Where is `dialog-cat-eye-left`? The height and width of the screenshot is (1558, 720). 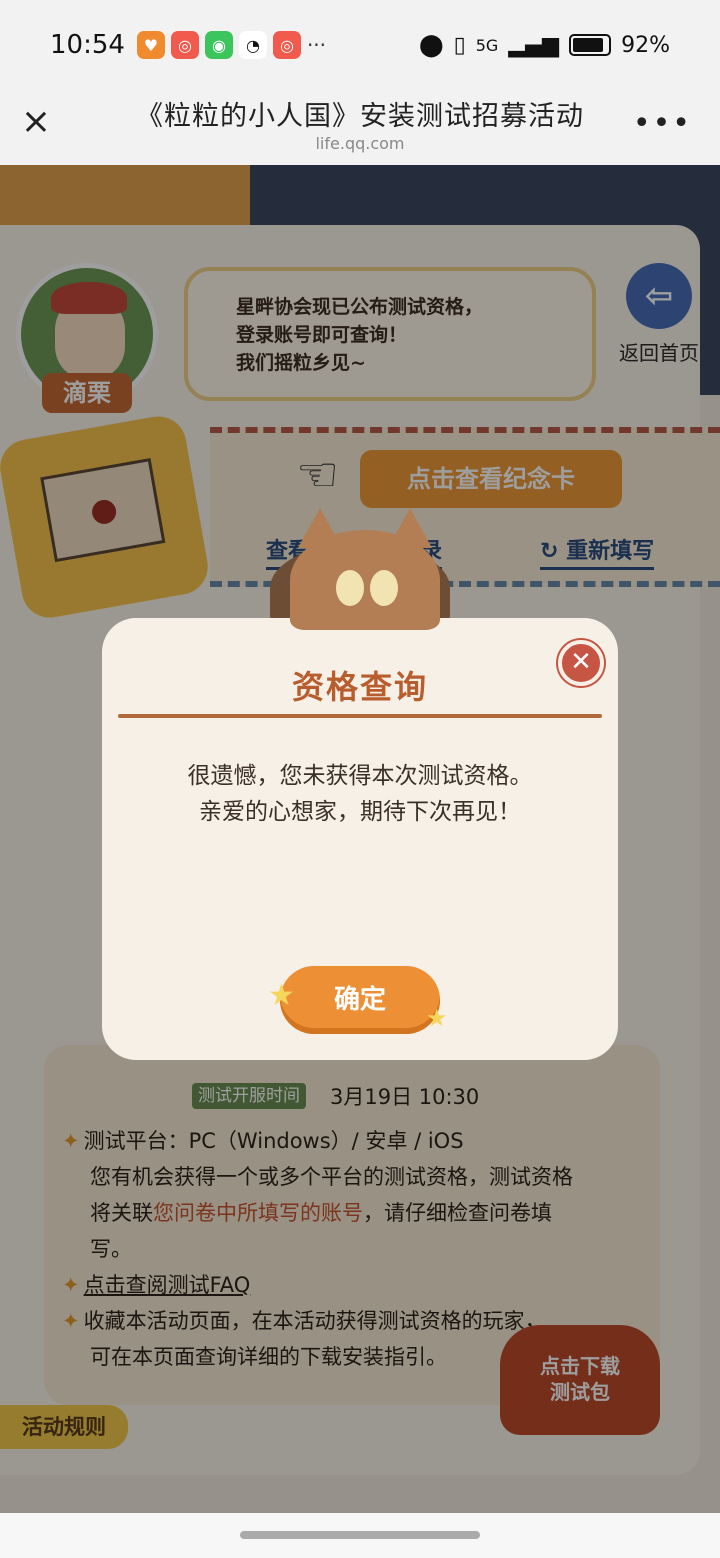 dialog-cat-eye-left is located at coordinates (350, 588).